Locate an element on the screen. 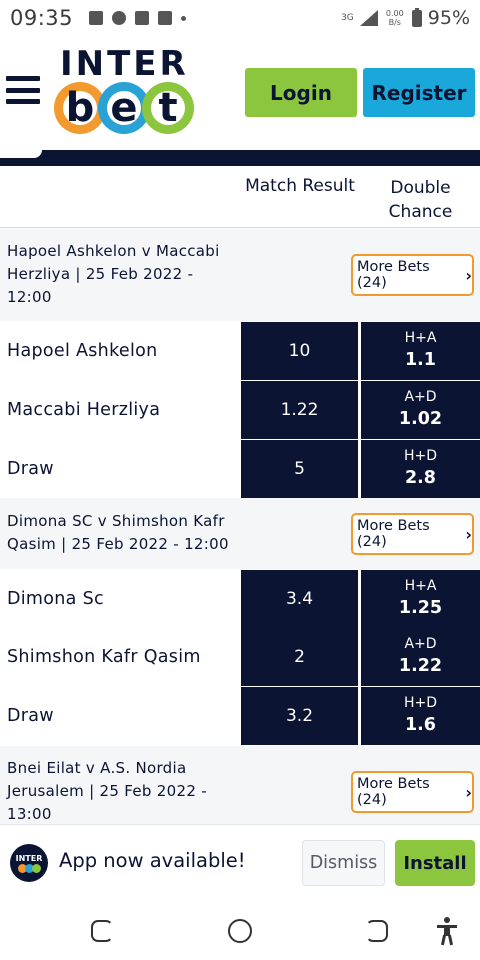  image-icon is located at coordinates (96, 18).